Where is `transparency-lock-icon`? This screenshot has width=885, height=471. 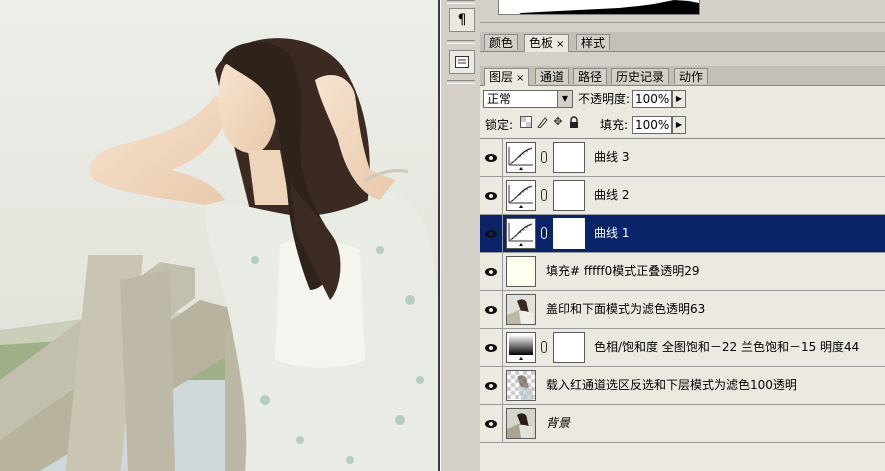
transparency-lock-icon is located at coordinates (526, 122).